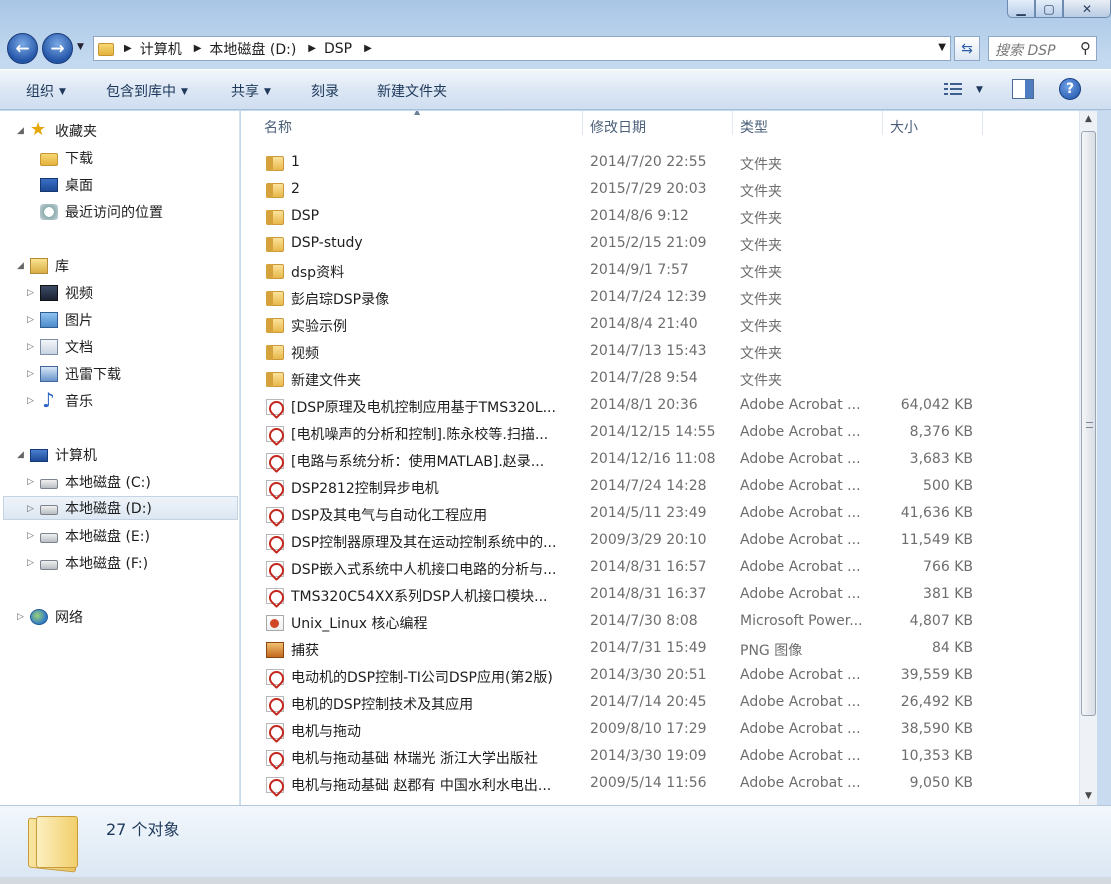  I want to click on nav-drive-e: 本地磁盘 (E:), so click(95, 536).